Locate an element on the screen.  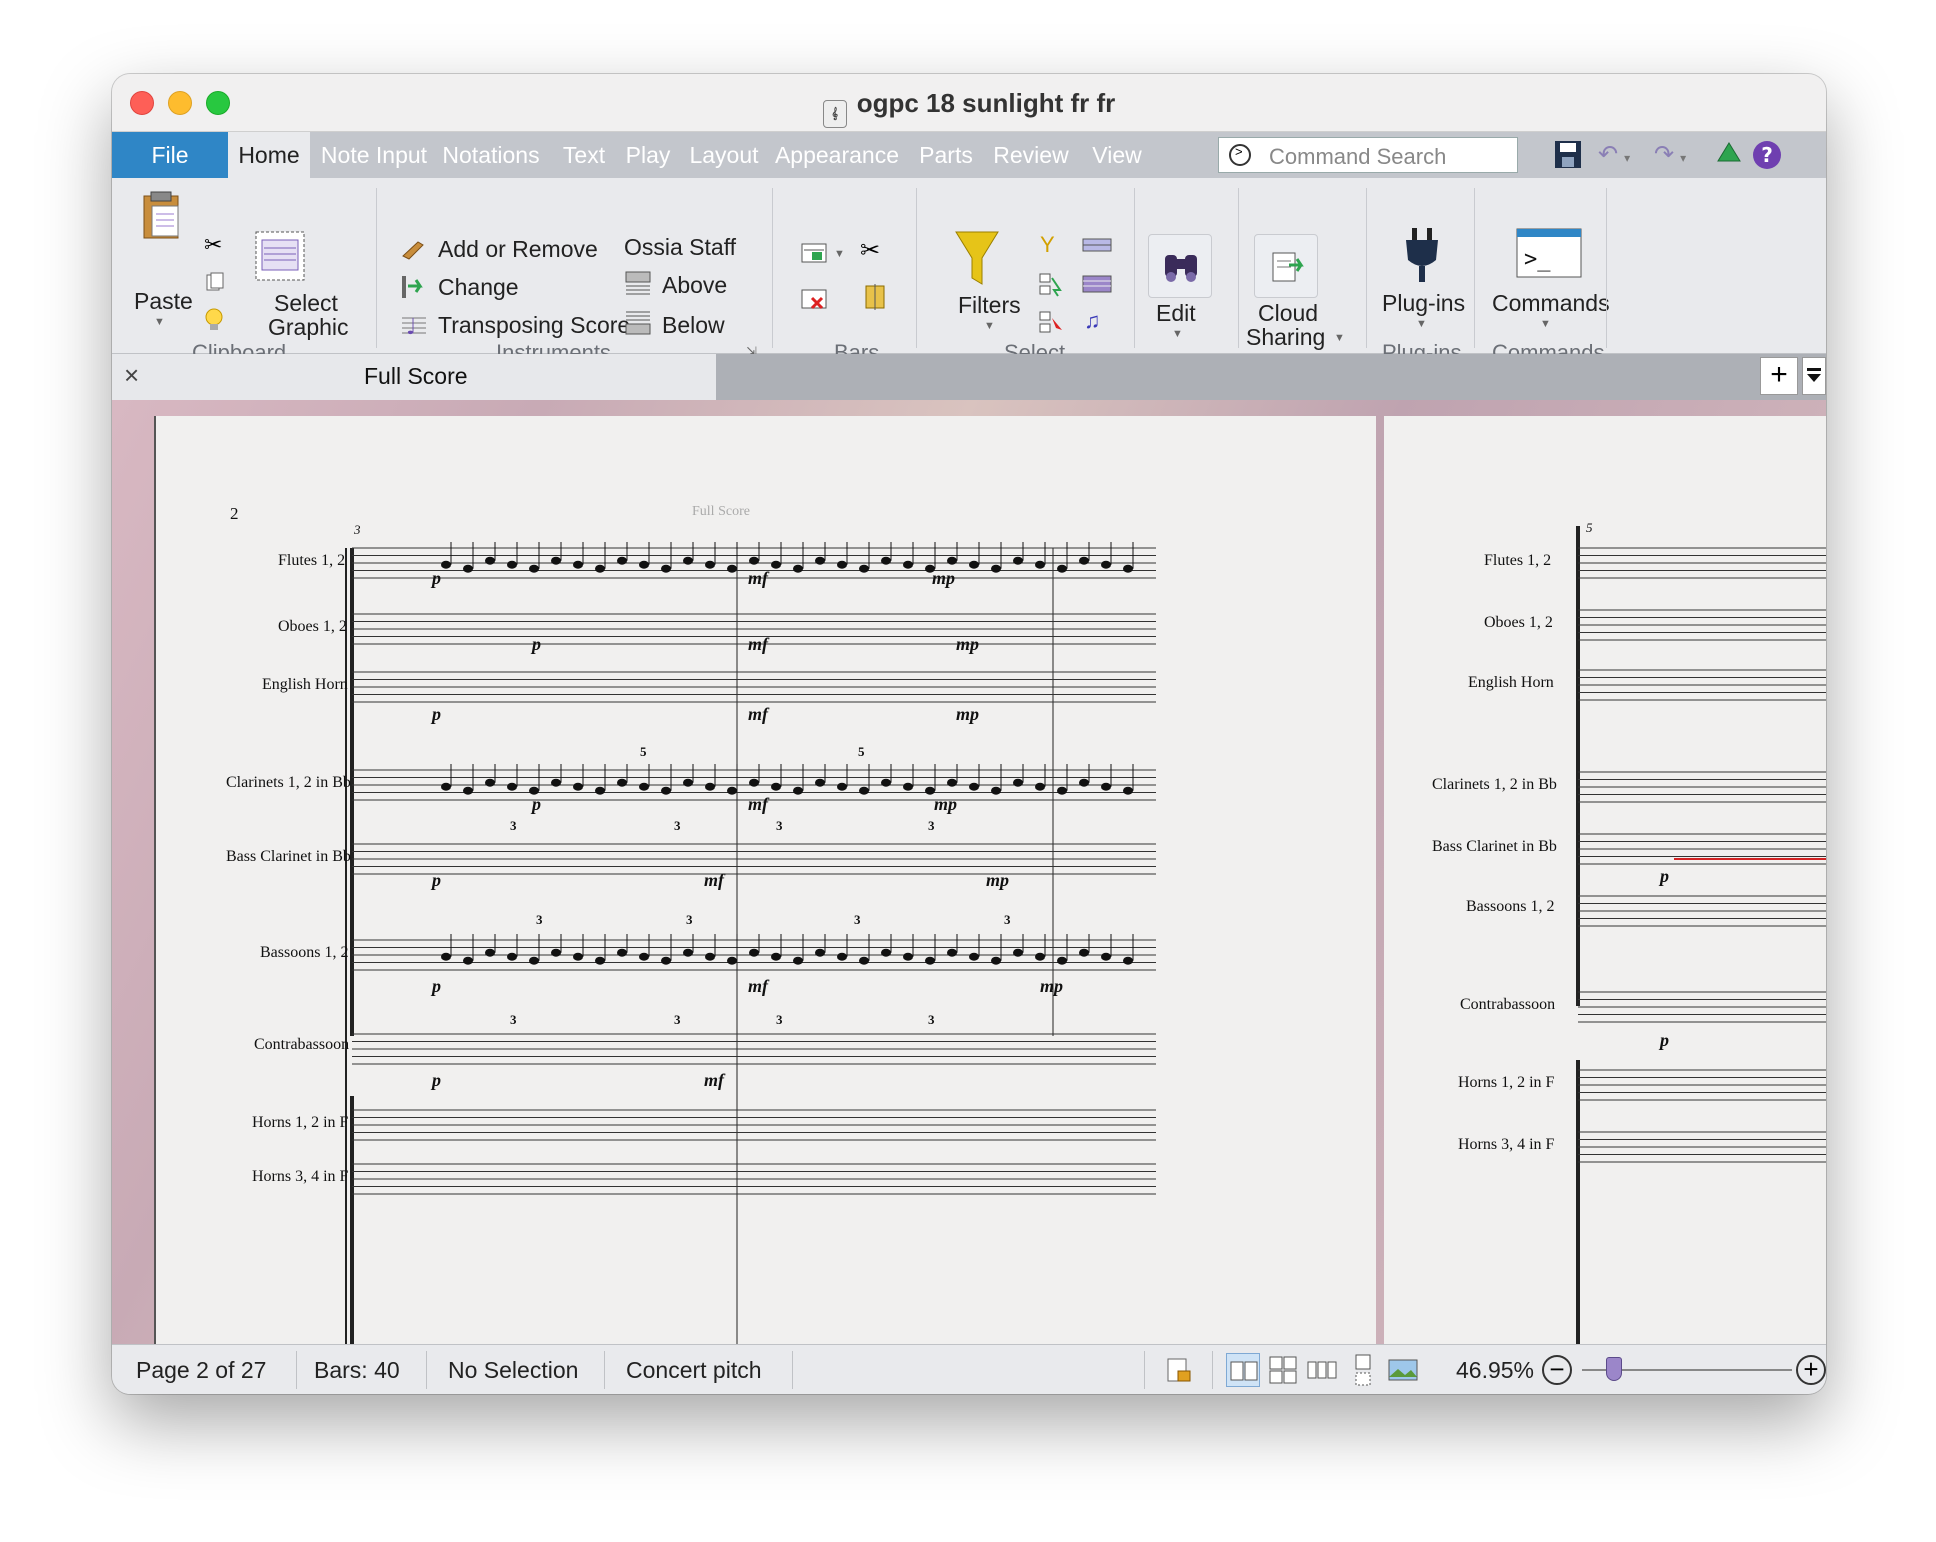
tab-home: Home is located at coordinates (269, 155).